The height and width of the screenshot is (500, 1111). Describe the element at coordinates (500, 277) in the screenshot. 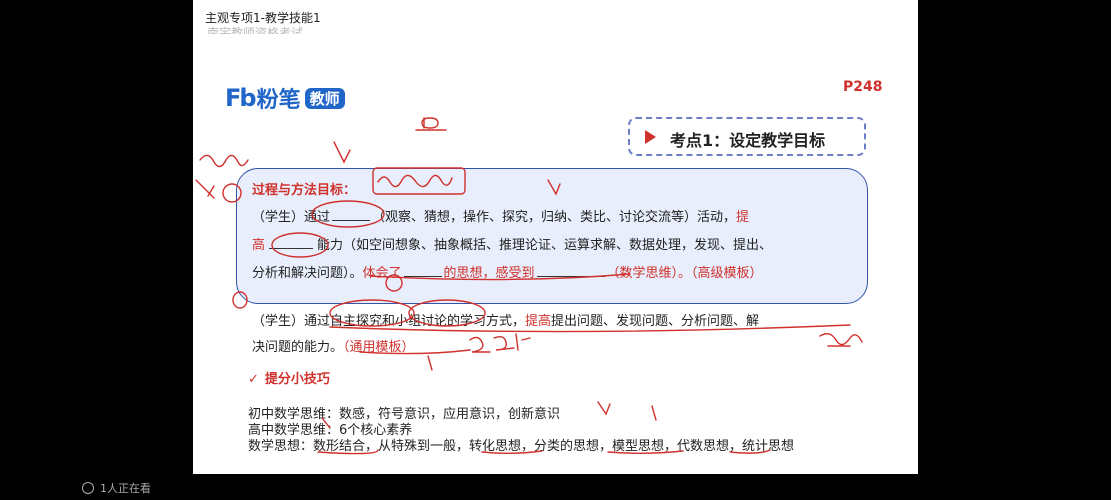

I see `underline-advanced` at that location.